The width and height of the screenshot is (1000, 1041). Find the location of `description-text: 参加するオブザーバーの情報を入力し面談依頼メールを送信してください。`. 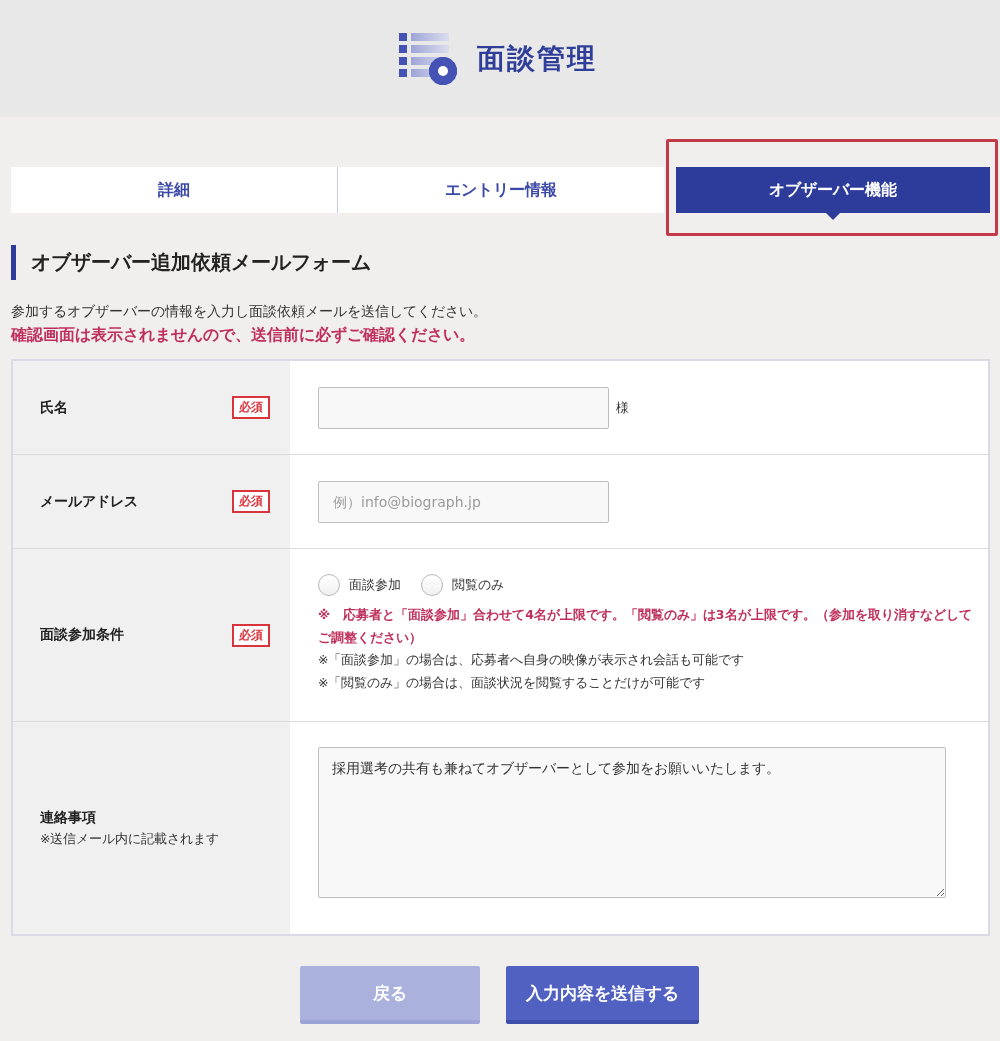

description-text: 参加するオブザーバーの情報を入力し面談依頼メールを送信してください。 is located at coordinates (249, 311).